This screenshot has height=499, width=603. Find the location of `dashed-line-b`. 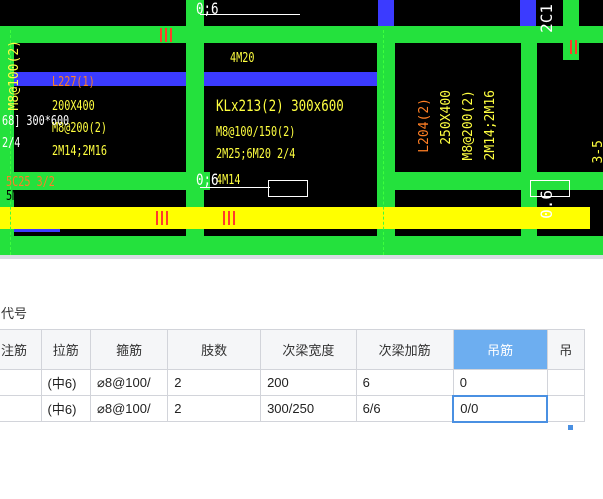

dashed-line-b is located at coordinates (383, 142).